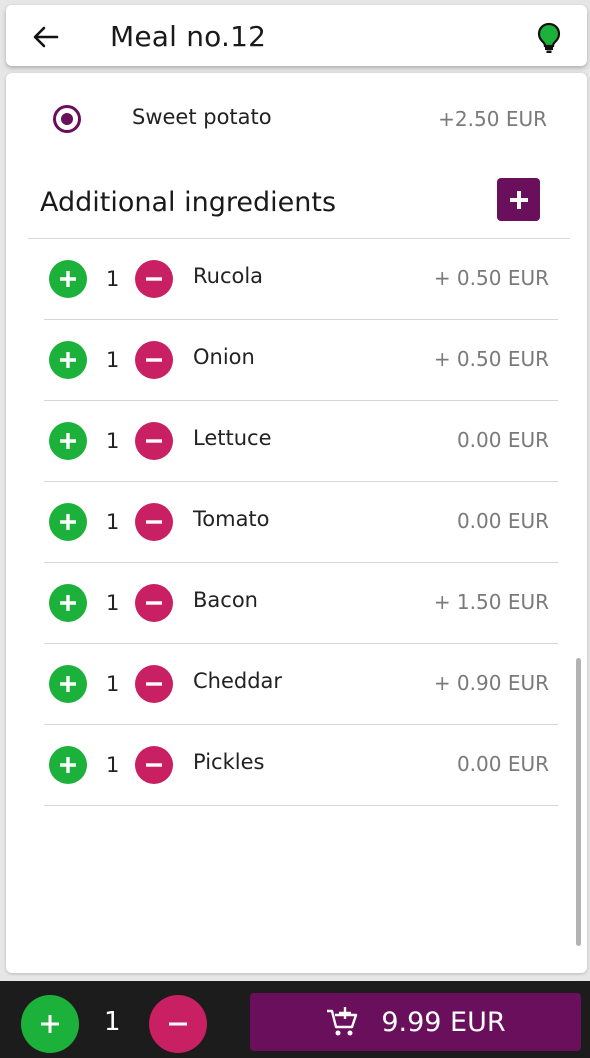  Describe the element at coordinates (578, 802) in the screenshot. I see `scrollbar` at that location.